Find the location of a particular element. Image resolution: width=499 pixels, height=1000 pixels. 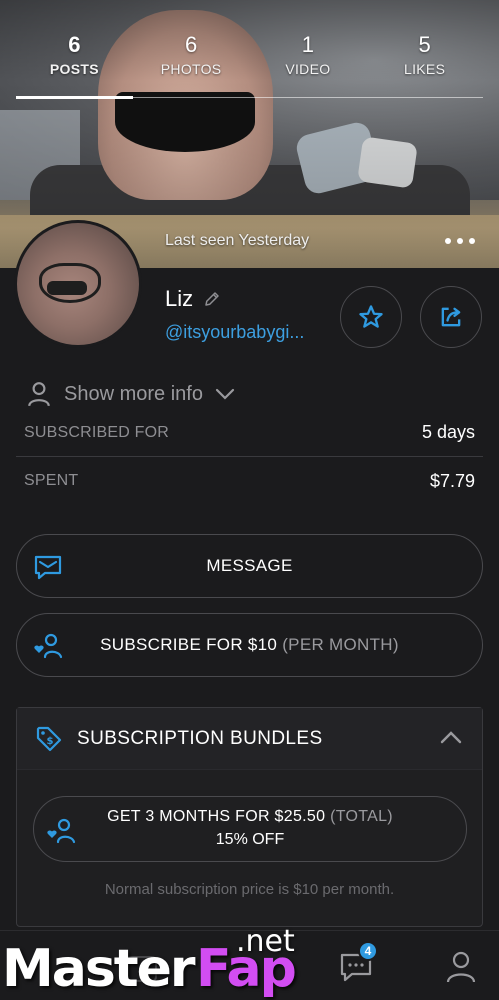

posts-count: 6 is located at coordinates (74, 44).